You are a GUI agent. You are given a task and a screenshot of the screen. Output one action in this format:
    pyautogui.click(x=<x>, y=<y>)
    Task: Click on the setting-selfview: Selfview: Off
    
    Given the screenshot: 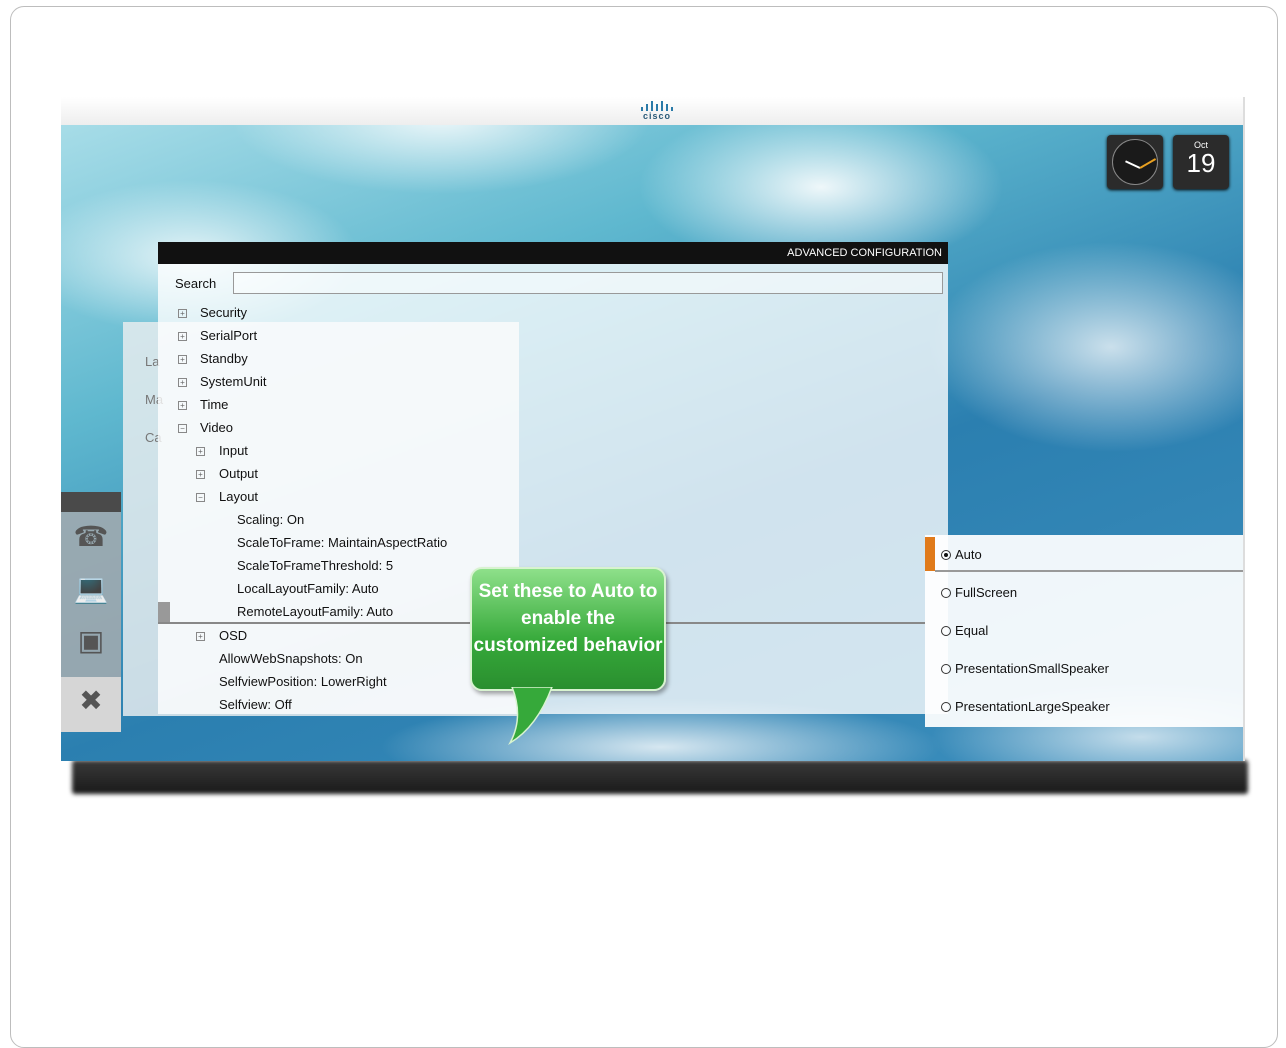 What is the action you would take?
    pyautogui.click(x=255, y=704)
    